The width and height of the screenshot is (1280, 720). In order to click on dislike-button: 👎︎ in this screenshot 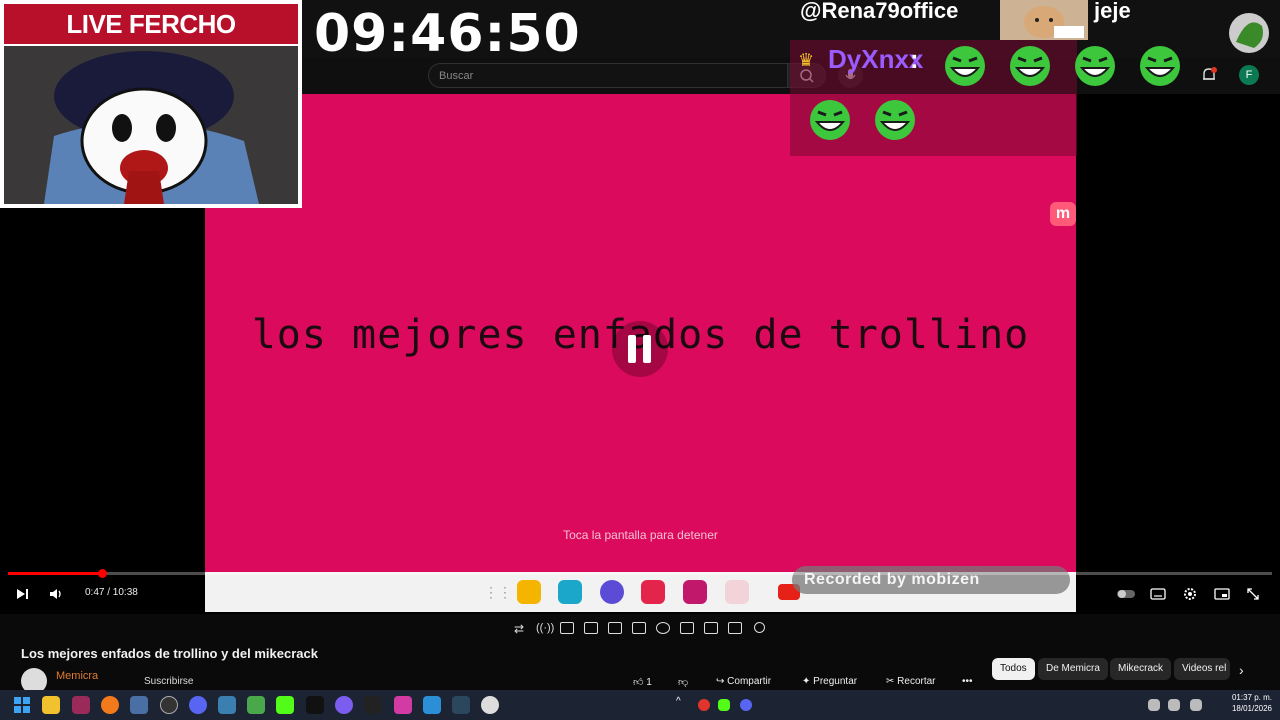, I will do `click(683, 682)`.